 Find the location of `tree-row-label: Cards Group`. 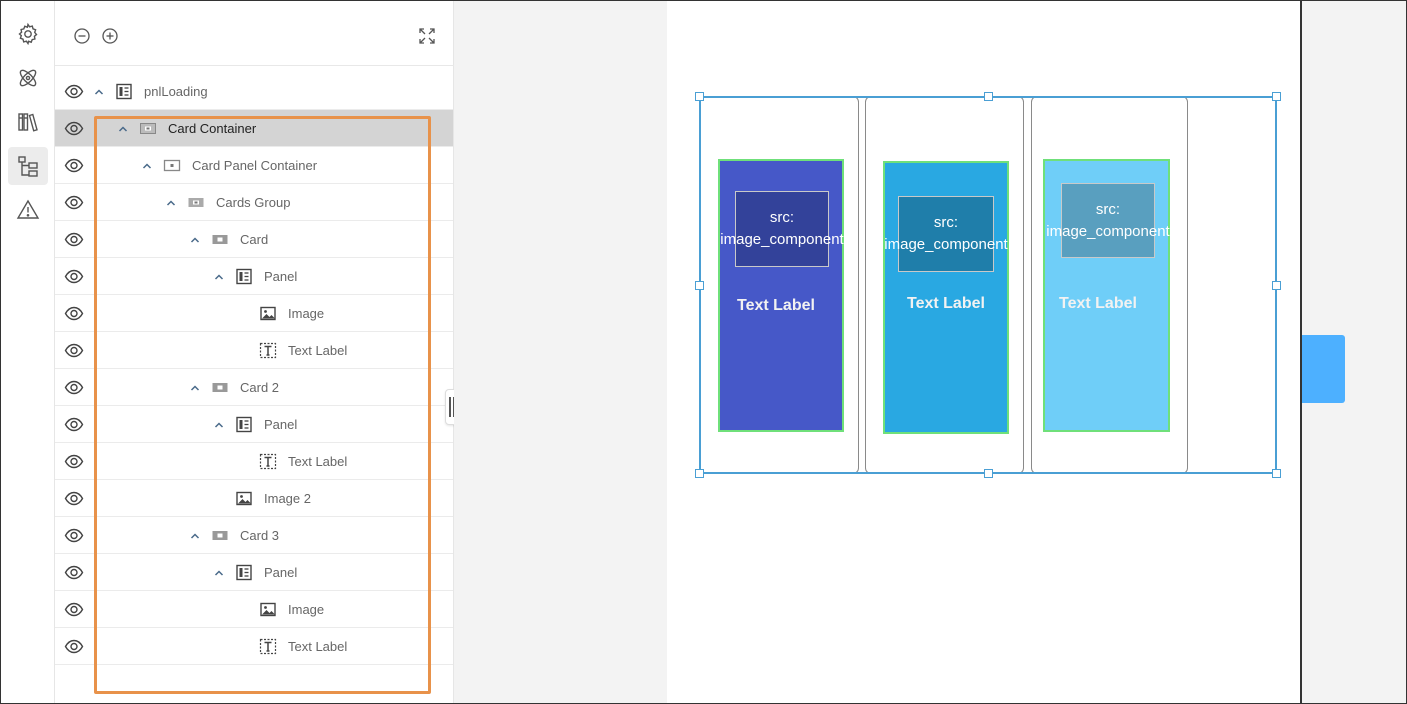

tree-row-label: Cards Group is located at coordinates (253, 202).